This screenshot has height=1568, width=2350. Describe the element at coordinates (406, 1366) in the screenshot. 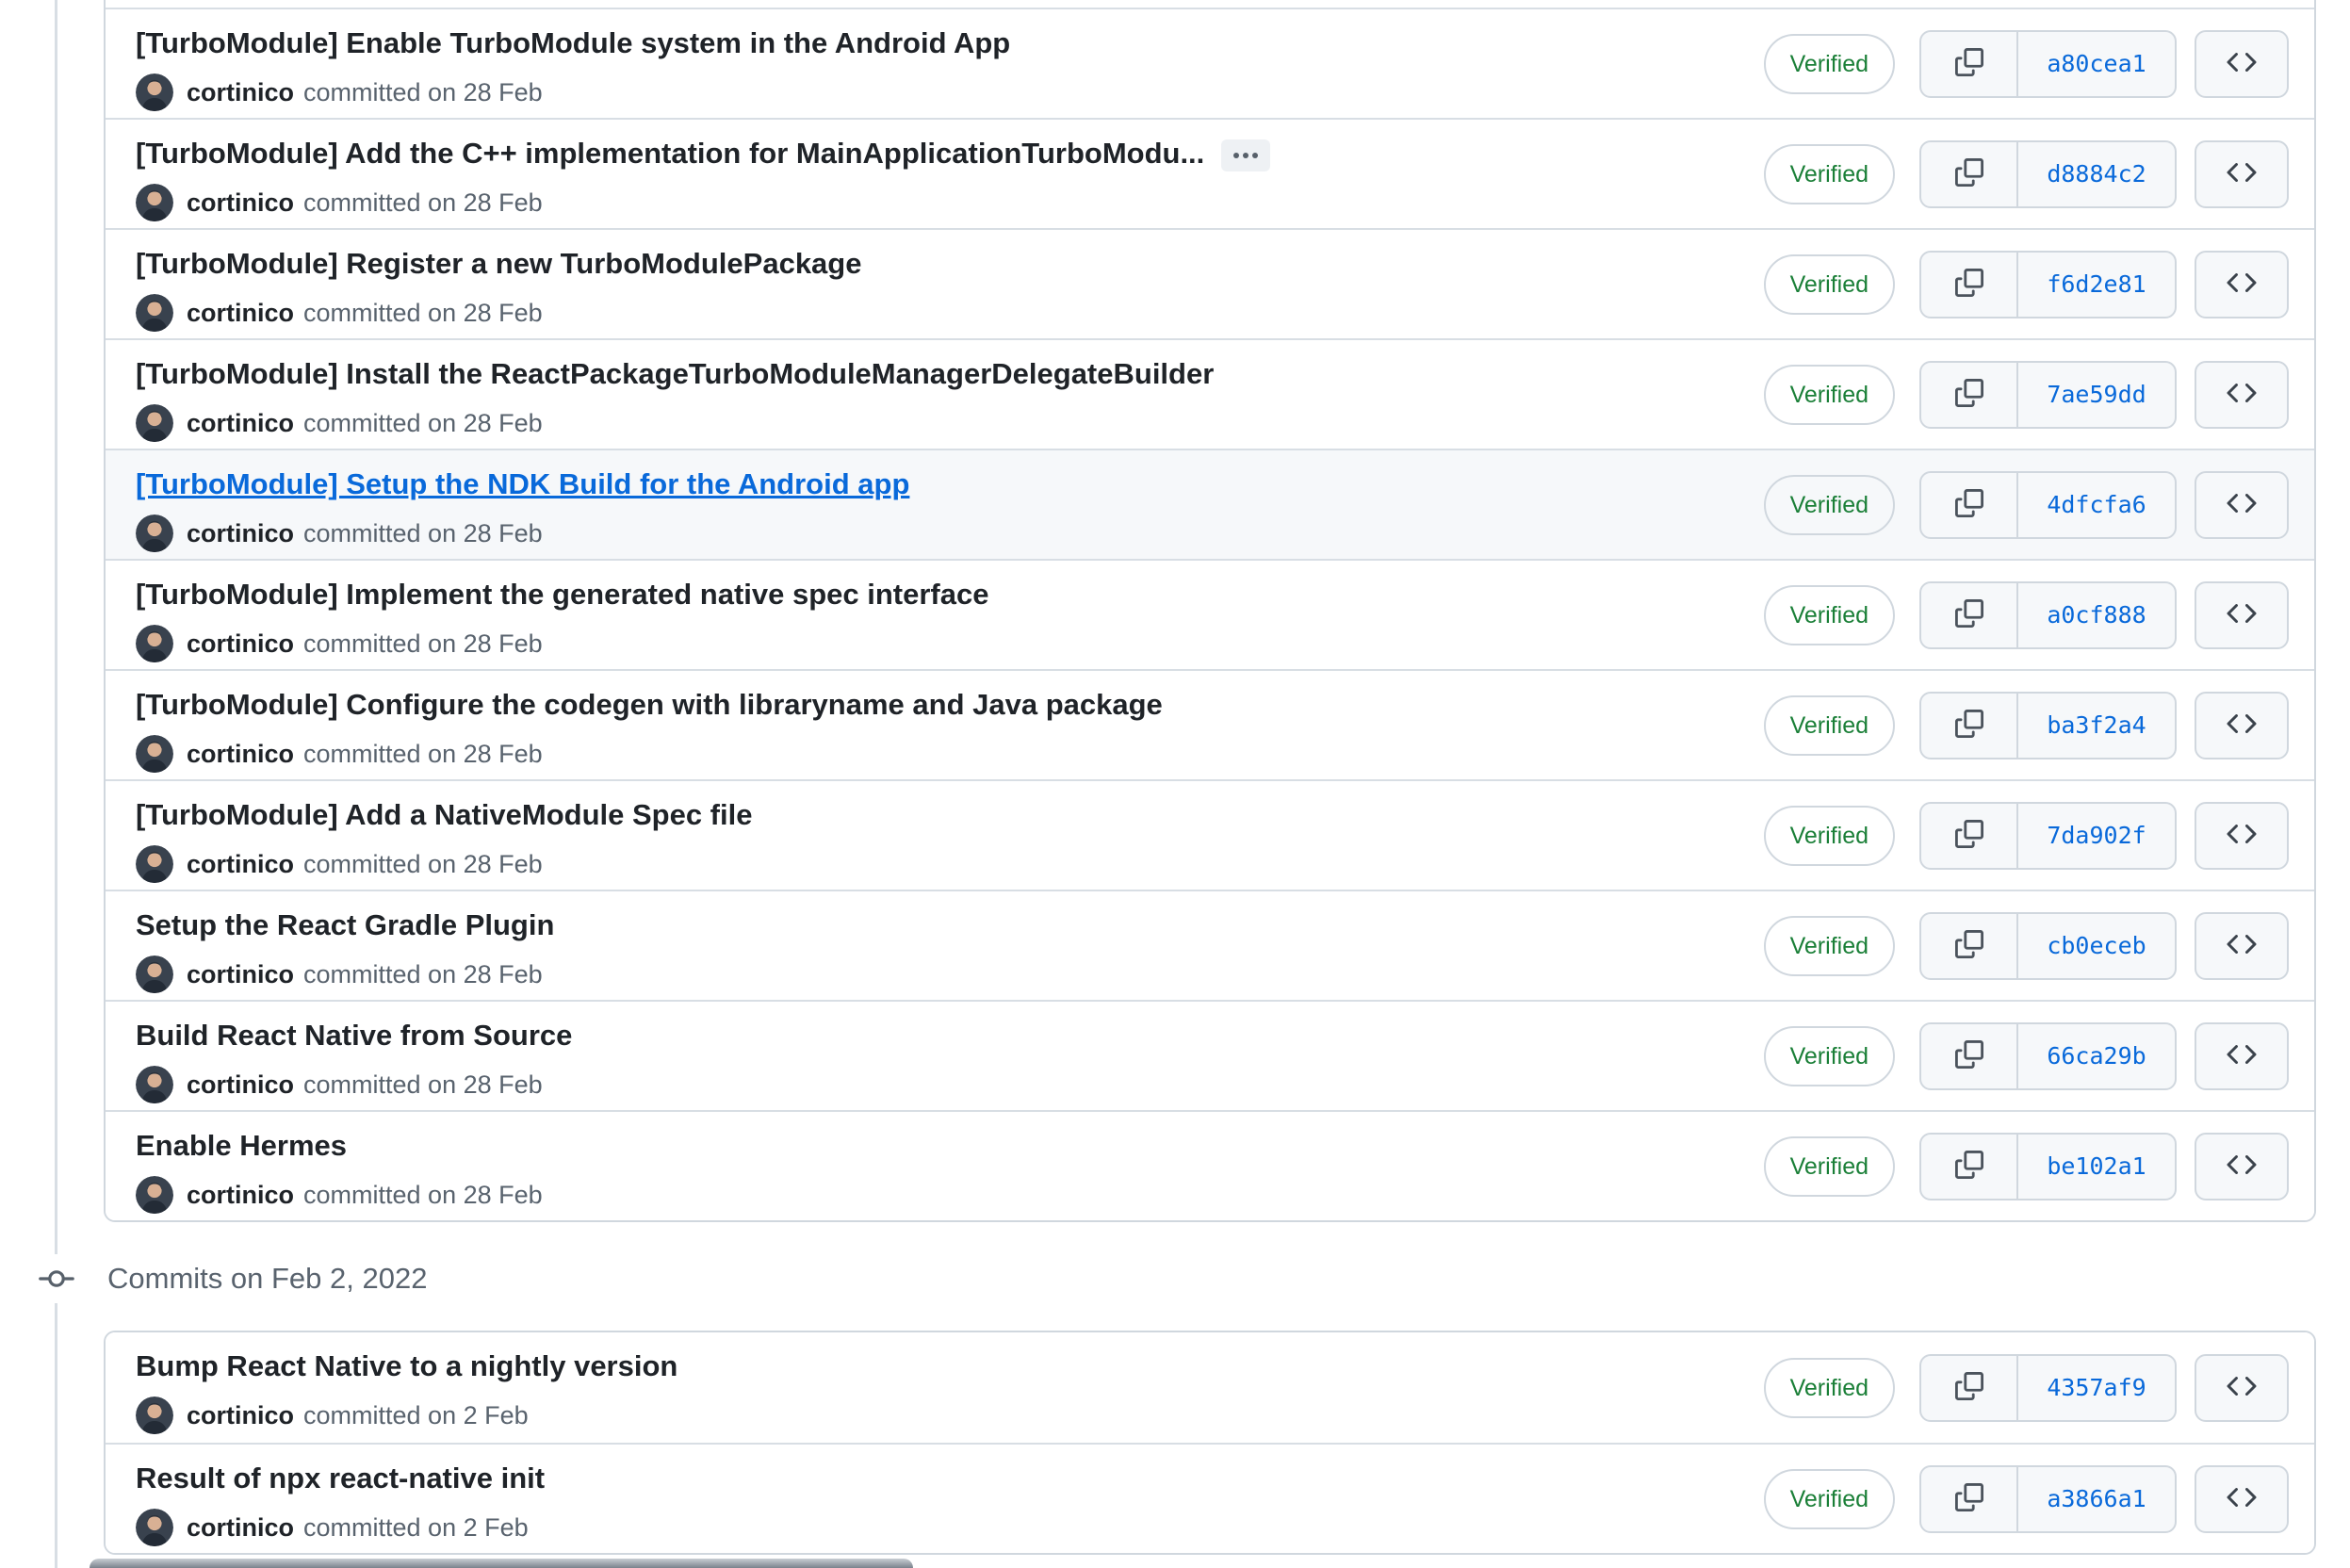

I see `commit-title-link: Bump React Native to a nightly version` at that location.